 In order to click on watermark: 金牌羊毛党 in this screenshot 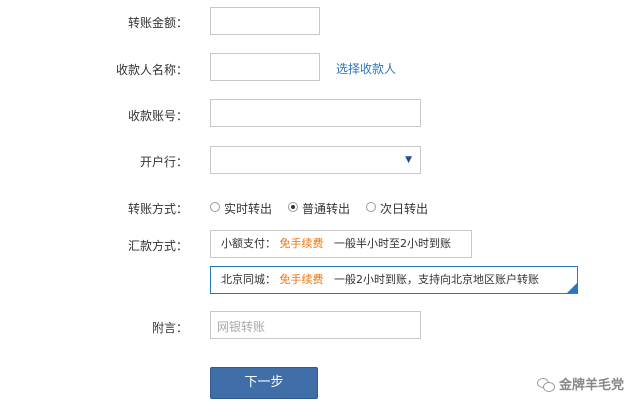, I will do `click(580, 383)`.